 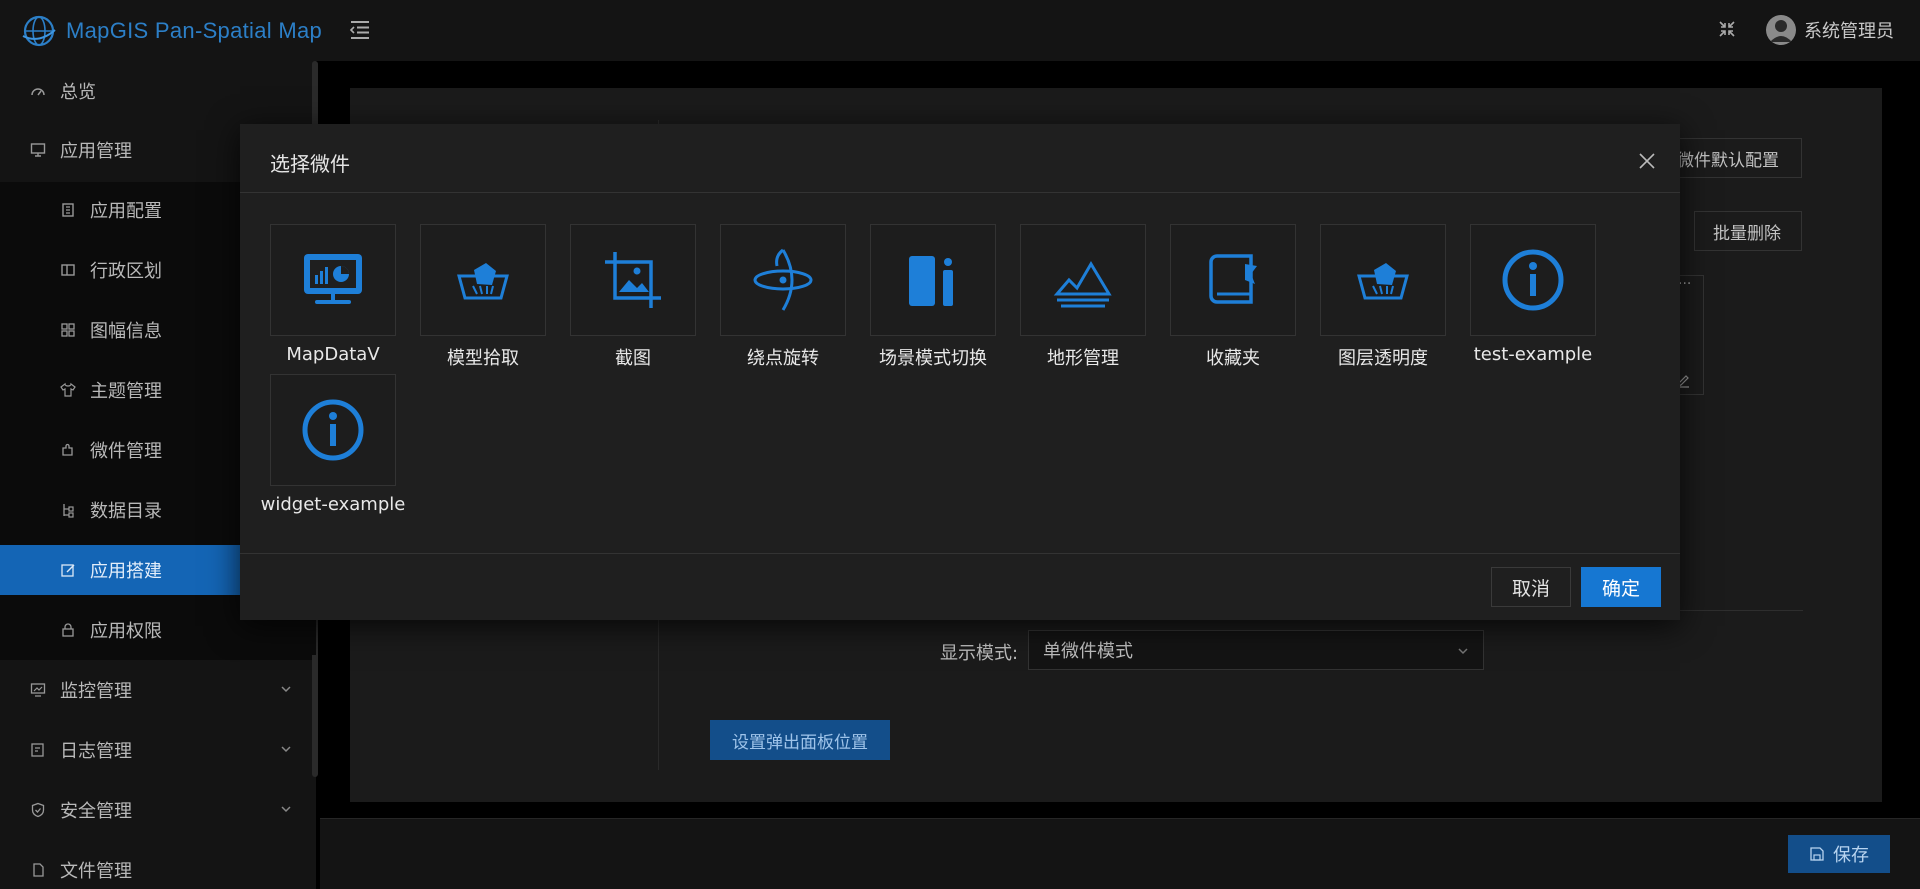 What do you see at coordinates (68, 511) in the screenshot?
I see `tree-icon` at bounding box center [68, 511].